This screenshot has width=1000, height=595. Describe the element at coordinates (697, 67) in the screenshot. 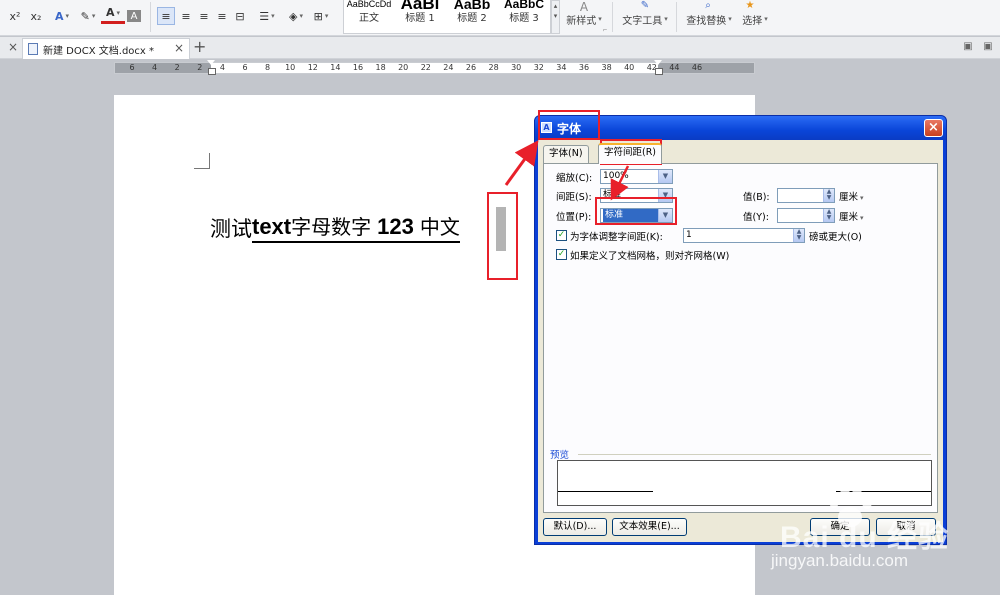

I see `ruler-tick-label: 46` at that location.